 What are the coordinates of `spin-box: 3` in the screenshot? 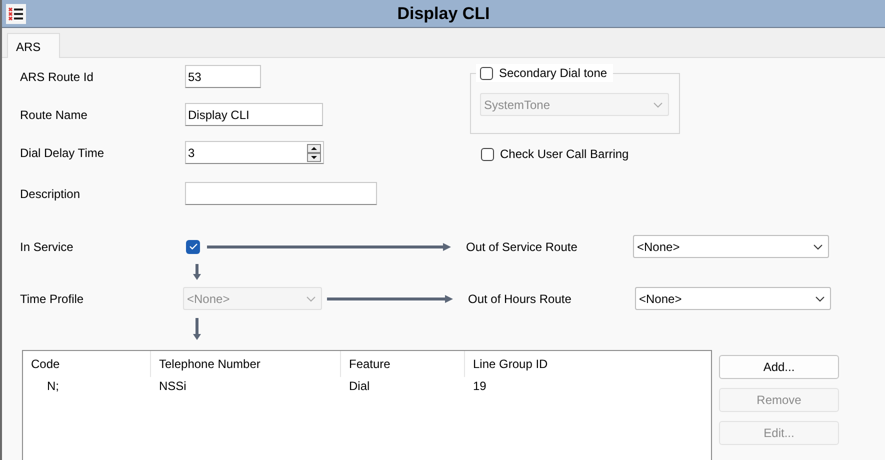 It's located at (254, 152).